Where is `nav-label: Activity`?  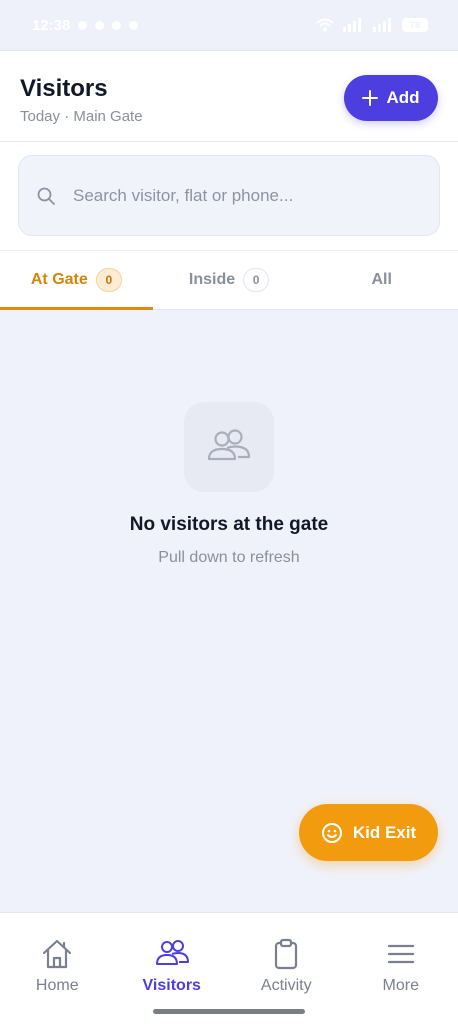 nav-label: Activity is located at coordinates (286, 985).